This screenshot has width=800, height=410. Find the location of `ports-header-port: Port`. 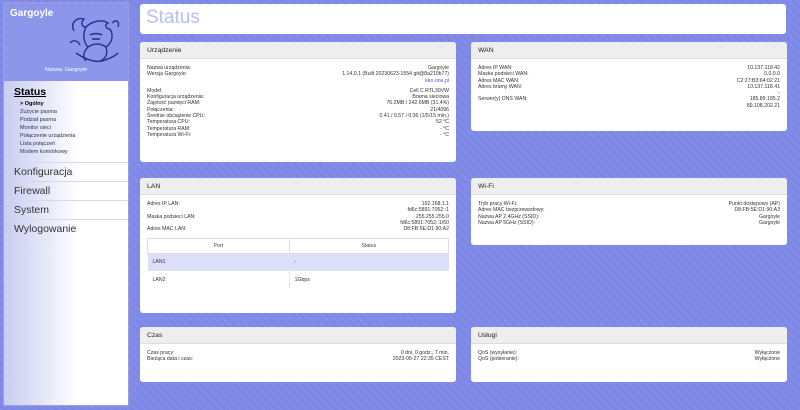

ports-header-port: Port is located at coordinates (218, 246).